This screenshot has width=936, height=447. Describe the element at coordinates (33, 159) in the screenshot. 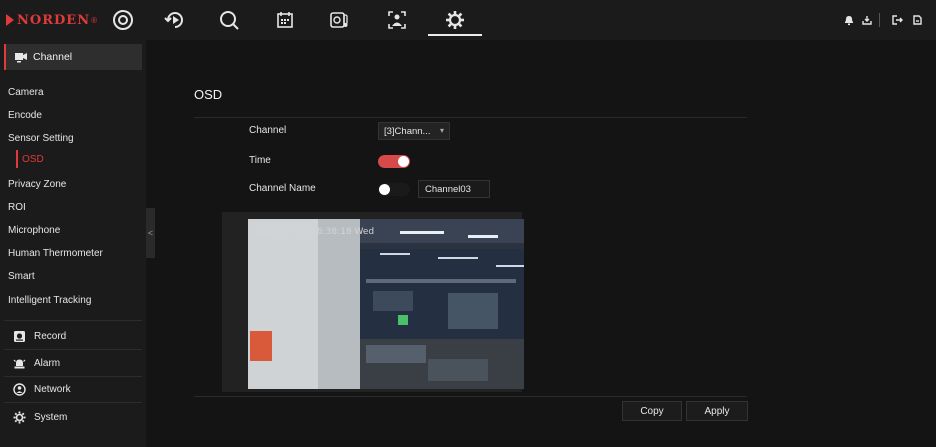

I see `sidebar-item-osd: OSD` at that location.